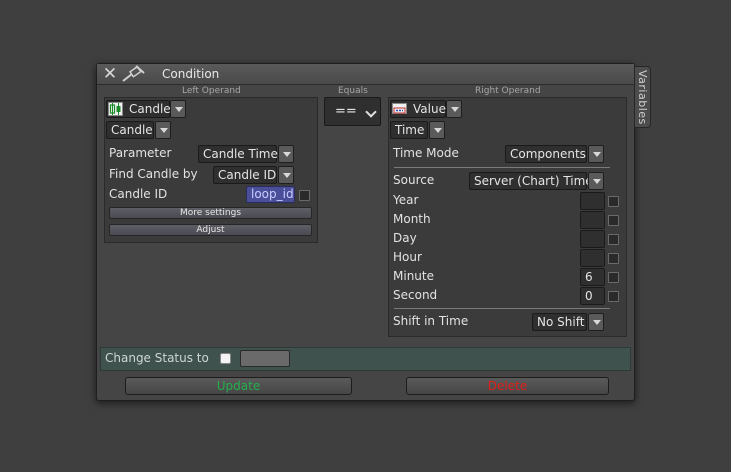 This screenshot has height=472, width=731. I want to click on parameter-dropdown-button, so click(286, 154).